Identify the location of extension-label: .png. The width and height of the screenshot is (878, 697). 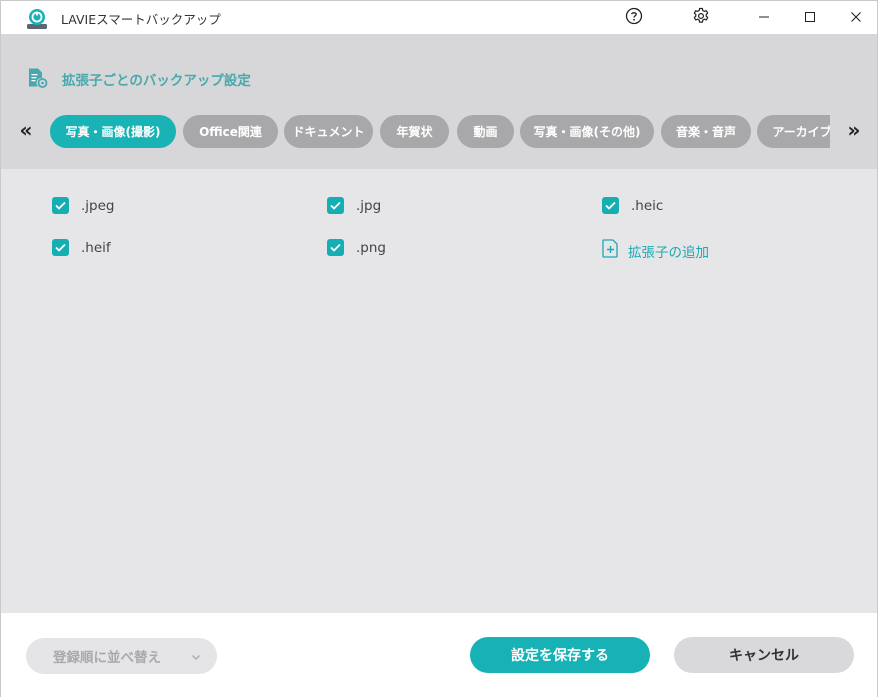
(371, 247).